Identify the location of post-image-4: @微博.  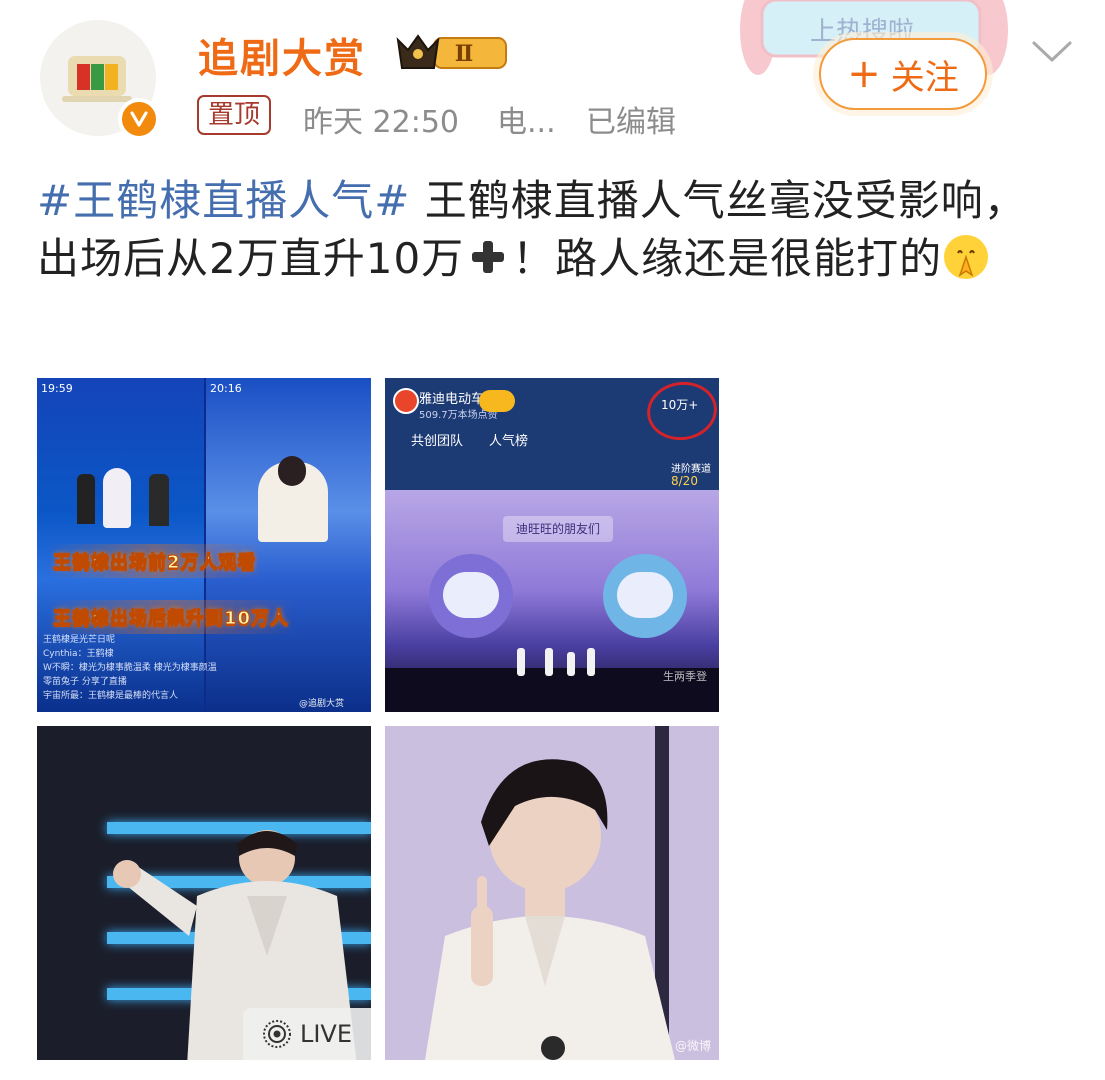
(552, 893).